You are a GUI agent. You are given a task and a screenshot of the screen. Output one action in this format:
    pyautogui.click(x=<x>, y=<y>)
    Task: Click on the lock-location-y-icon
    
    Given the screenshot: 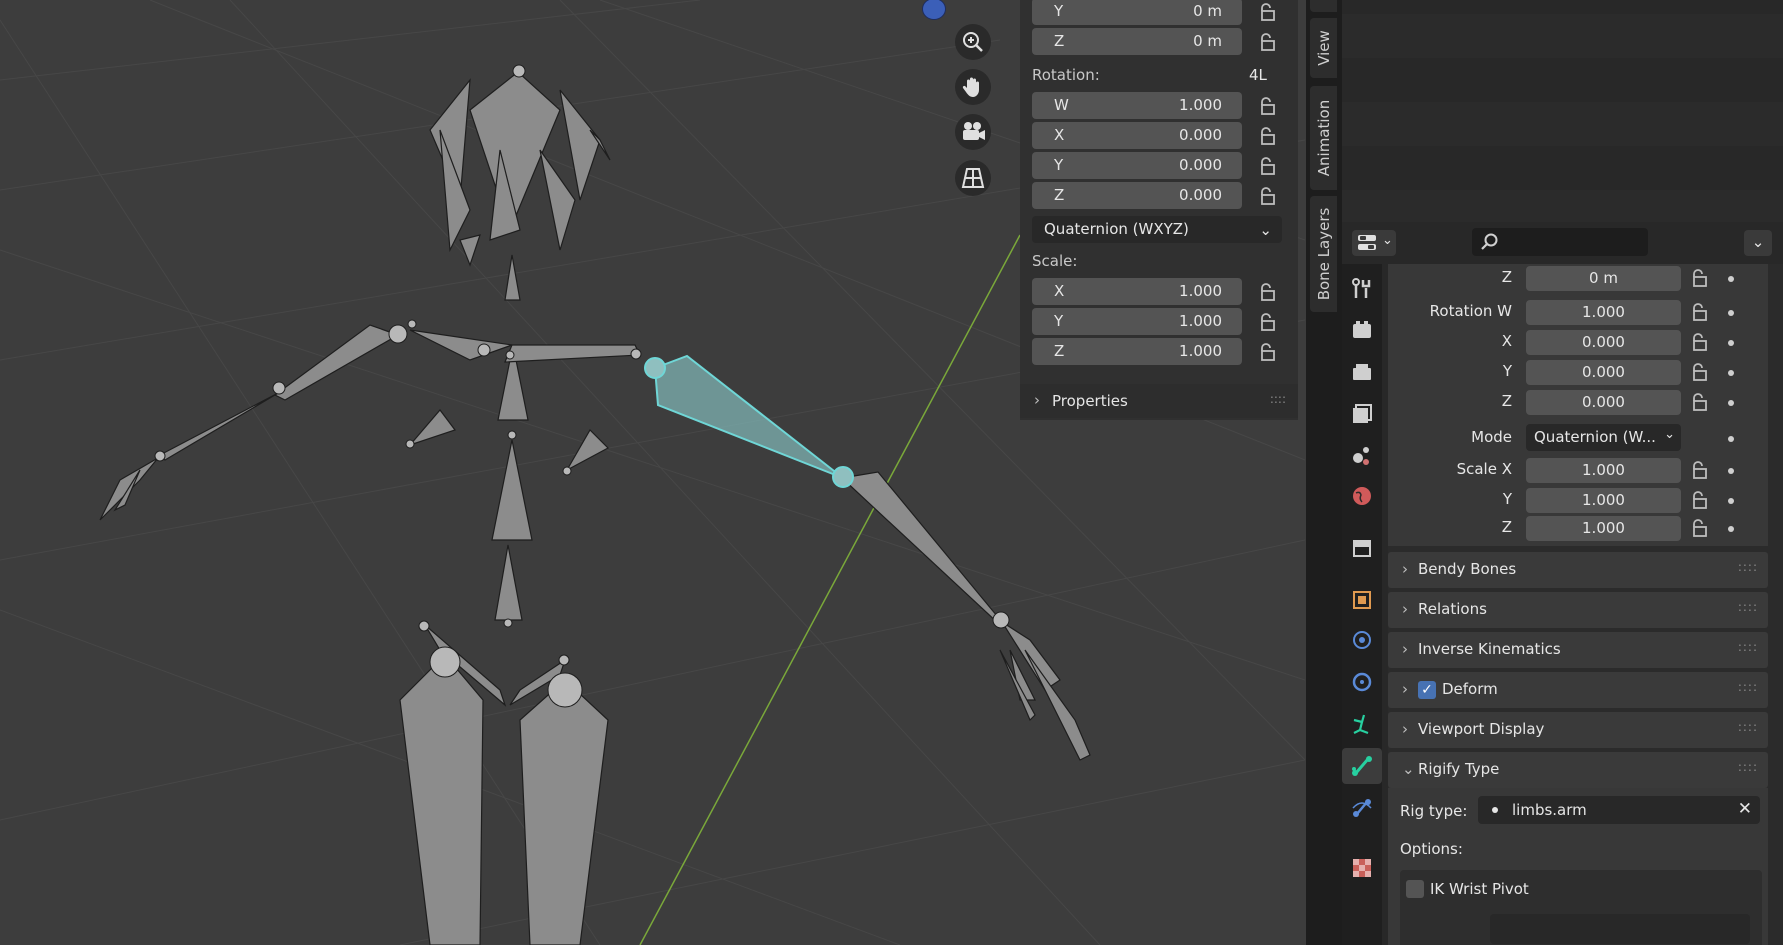 What is the action you would take?
    pyautogui.click(x=1267, y=12)
    